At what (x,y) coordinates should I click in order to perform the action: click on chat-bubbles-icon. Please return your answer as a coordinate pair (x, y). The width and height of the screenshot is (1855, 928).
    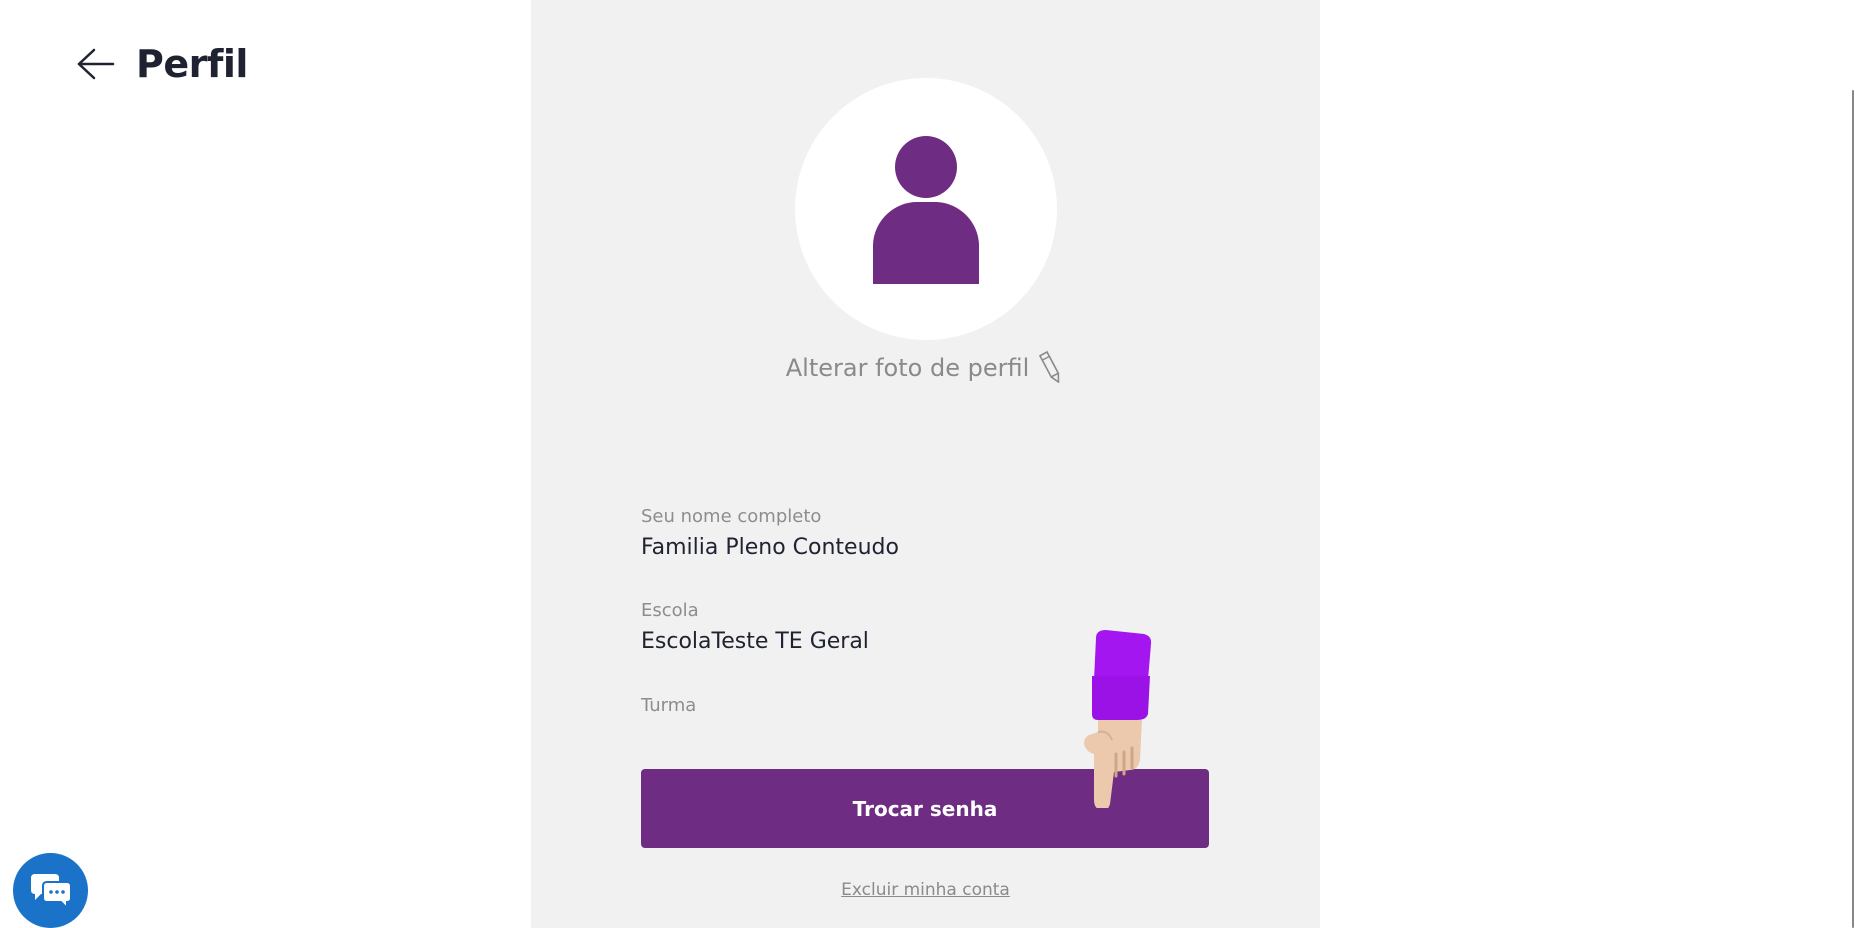
    Looking at the image, I should click on (51, 891).